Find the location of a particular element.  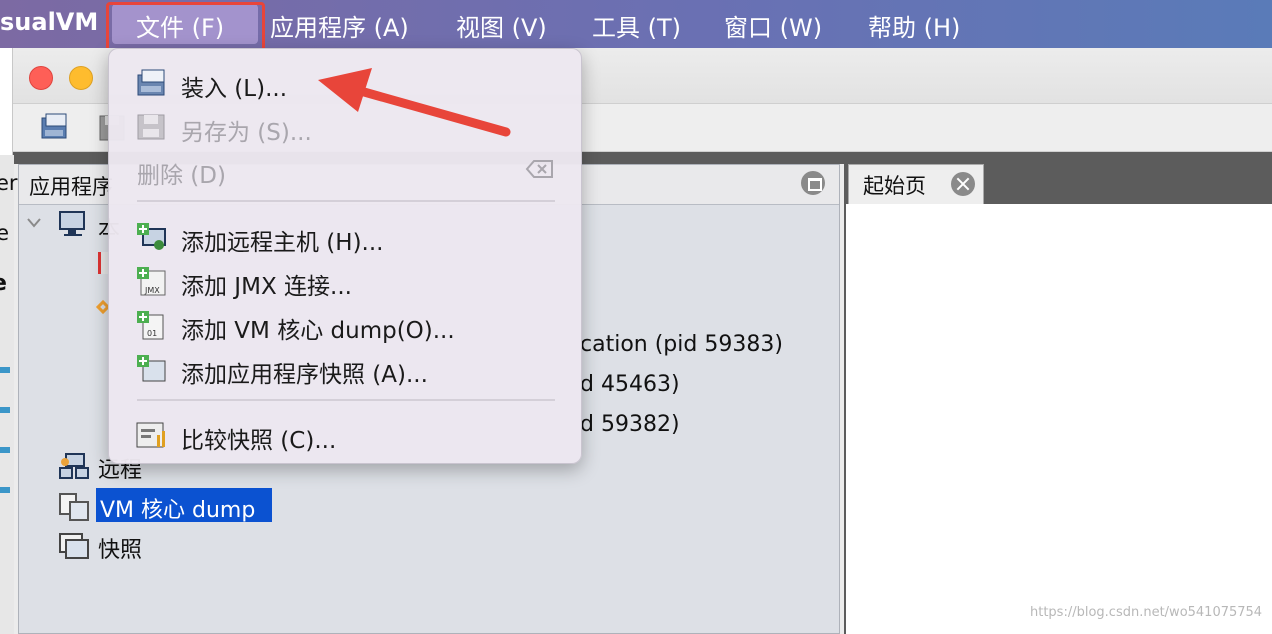

local-host-icon is located at coordinates (72, 223).